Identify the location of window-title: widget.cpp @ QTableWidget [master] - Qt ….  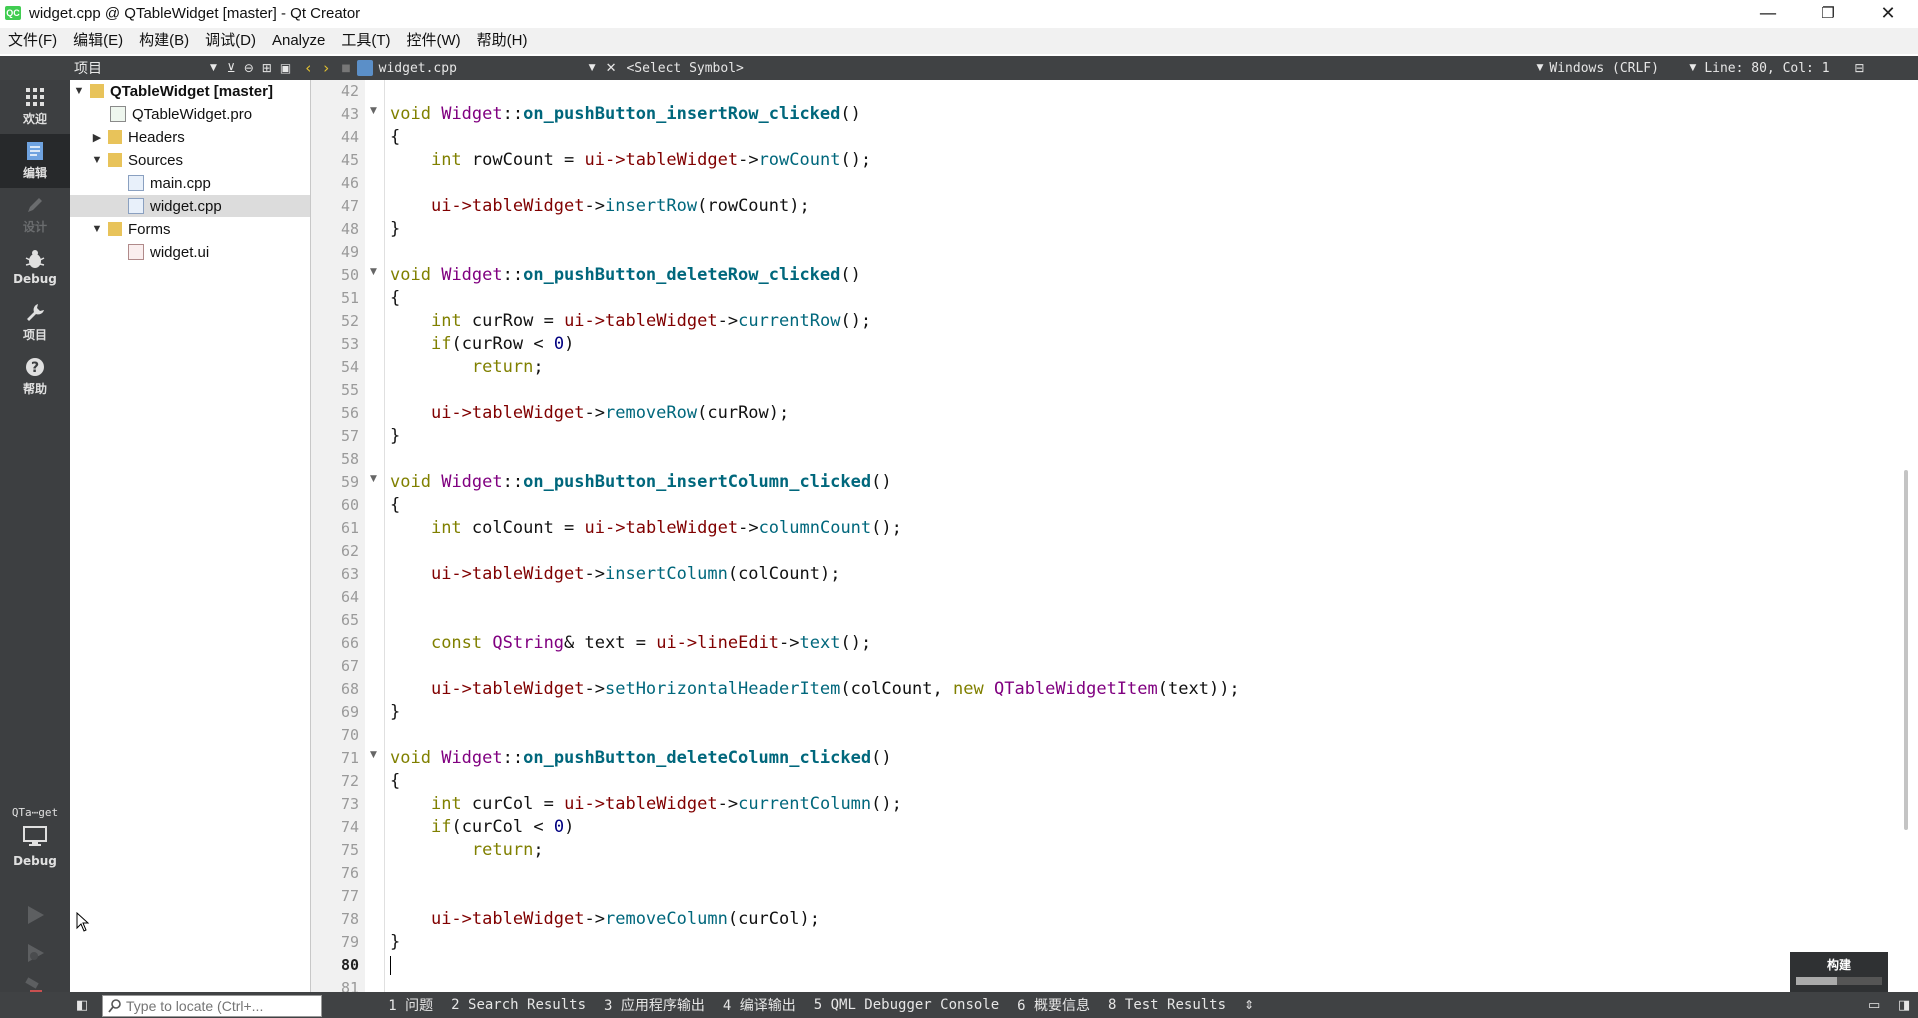
(195, 13).